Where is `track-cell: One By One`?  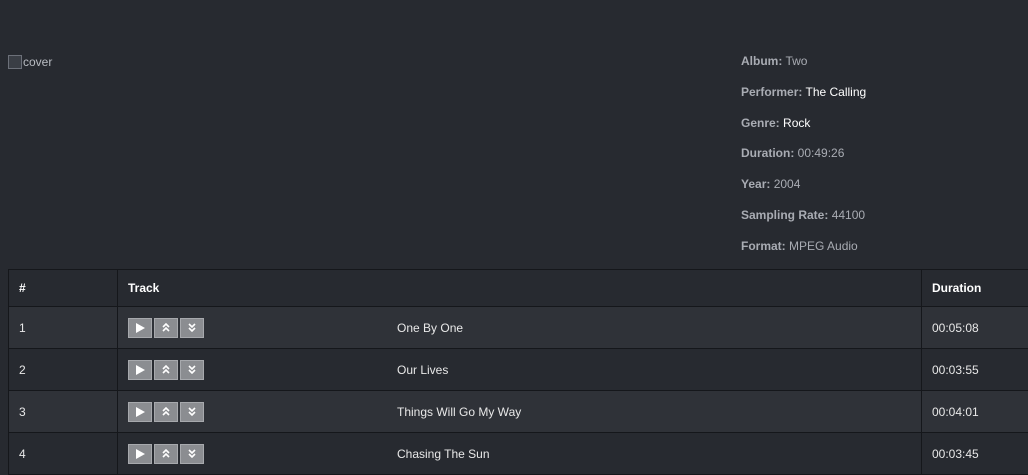
track-cell: One By One is located at coordinates (520, 328).